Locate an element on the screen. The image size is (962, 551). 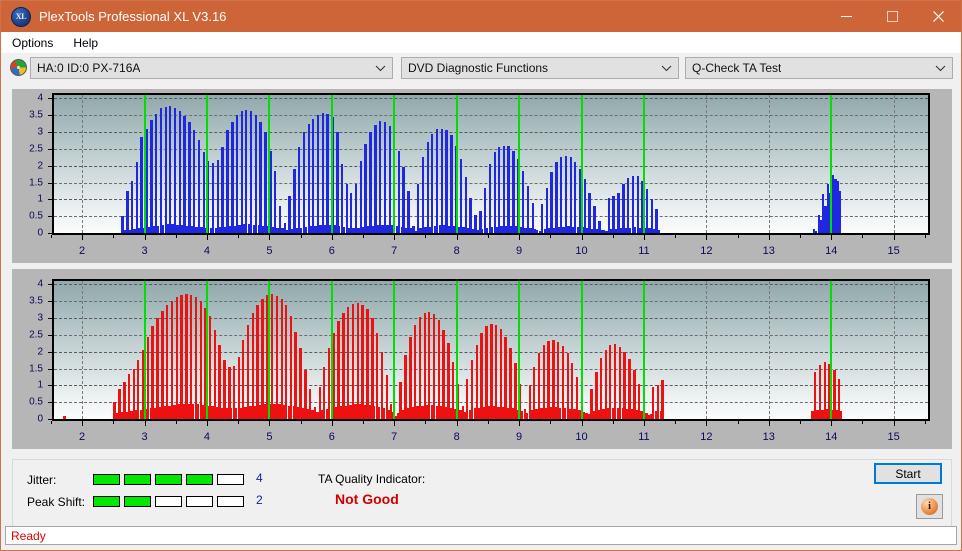
x-axis-label: 8 is located at coordinates (456, 437).